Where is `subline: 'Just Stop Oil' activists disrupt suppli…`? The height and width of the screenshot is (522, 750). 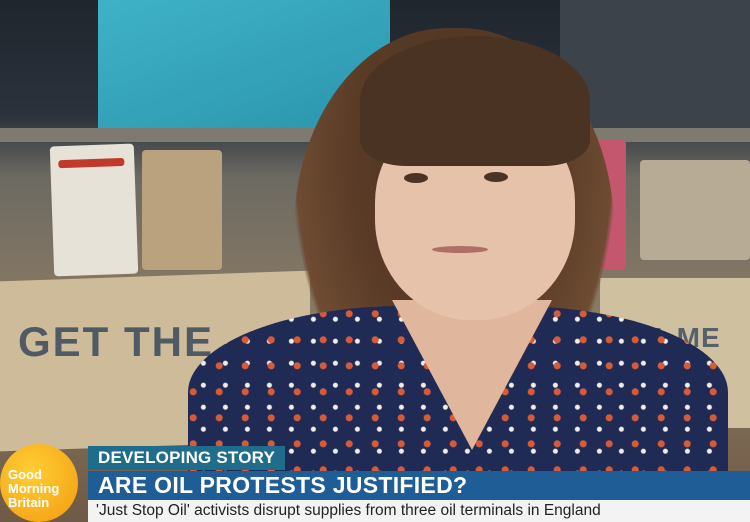
subline: 'Just Stop Oil' activists disrupt suppli… is located at coordinates (348, 510).